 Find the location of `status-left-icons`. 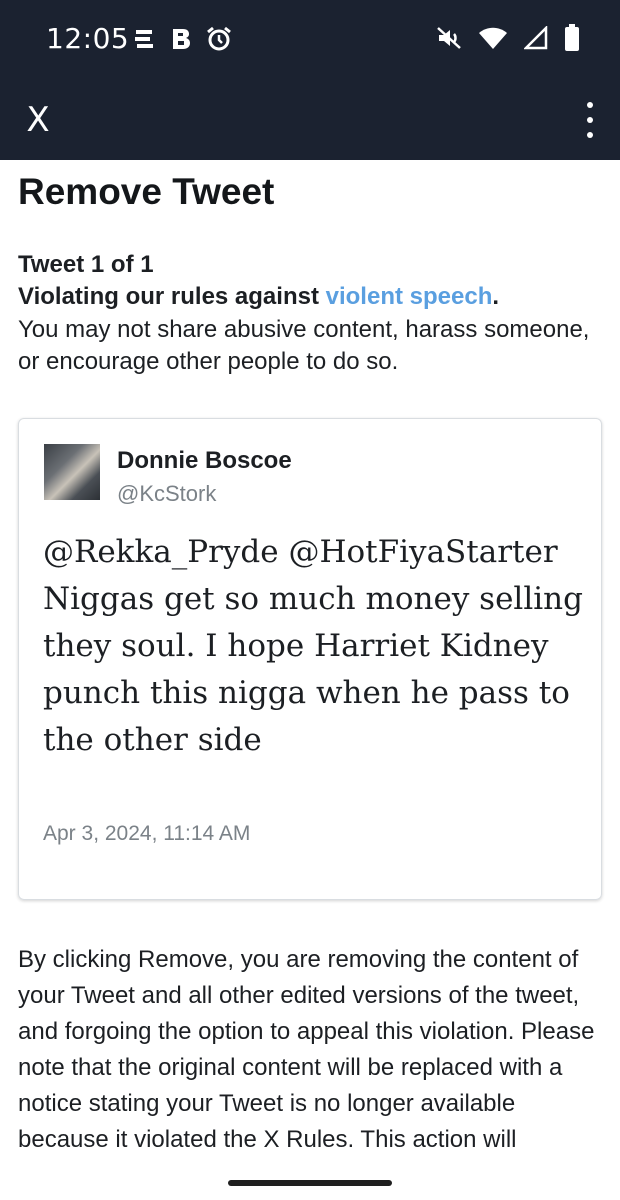

status-left-icons is located at coordinates (182, 39).